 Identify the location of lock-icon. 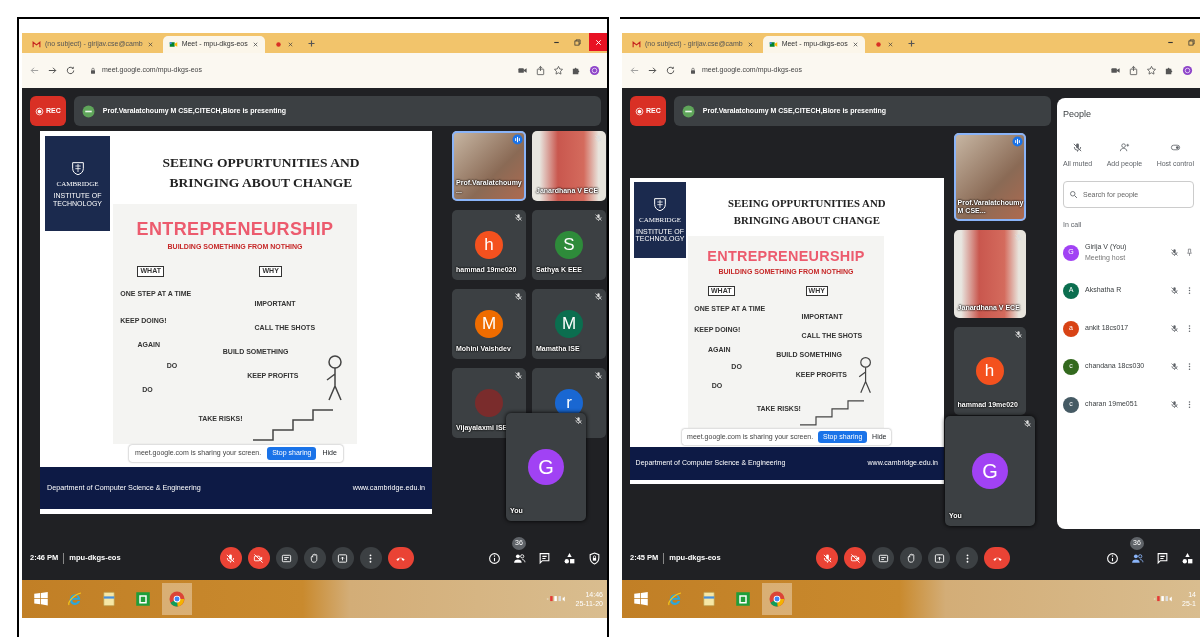
(693, 70).